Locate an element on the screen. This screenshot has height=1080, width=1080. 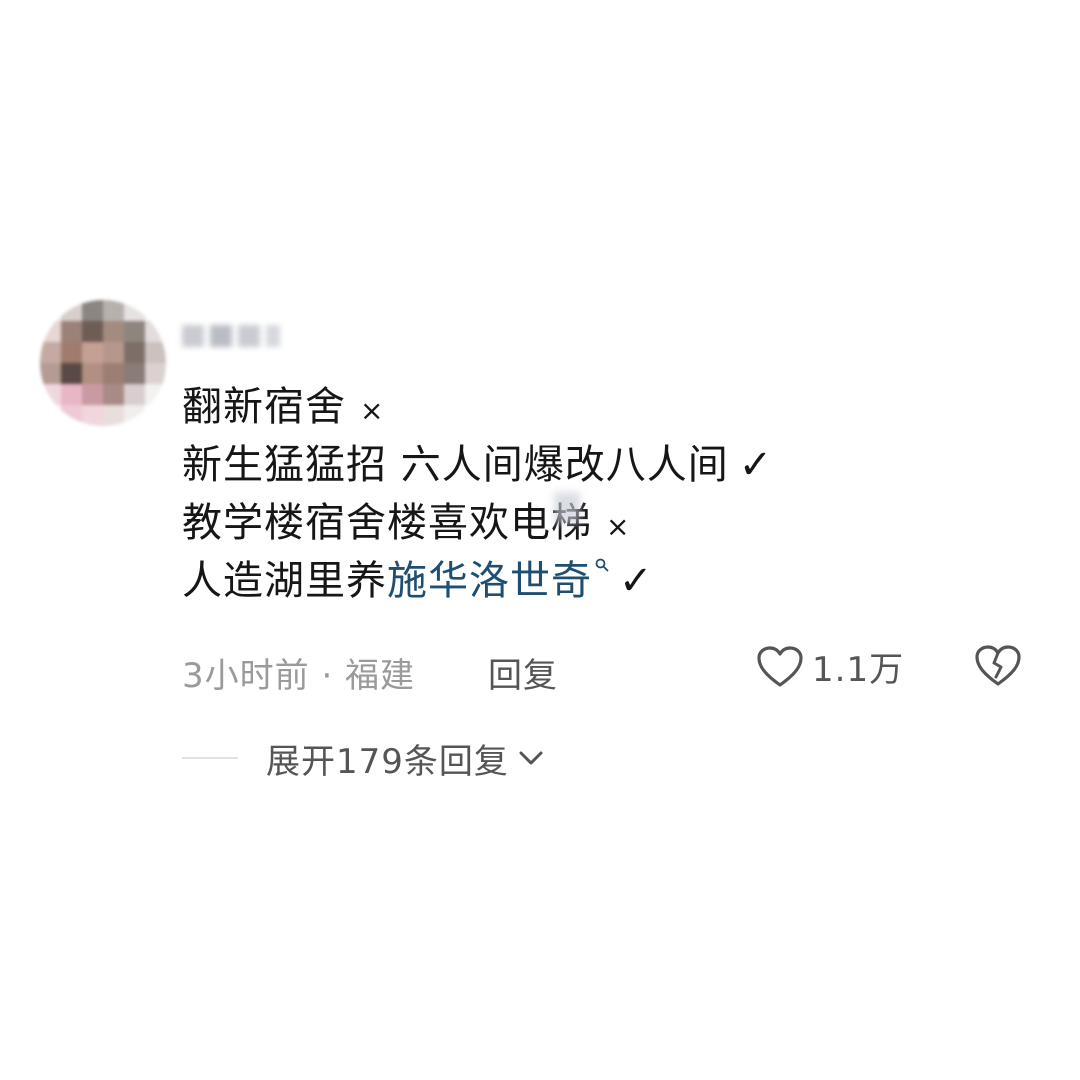
avatar is located at coordinates (103, 363).